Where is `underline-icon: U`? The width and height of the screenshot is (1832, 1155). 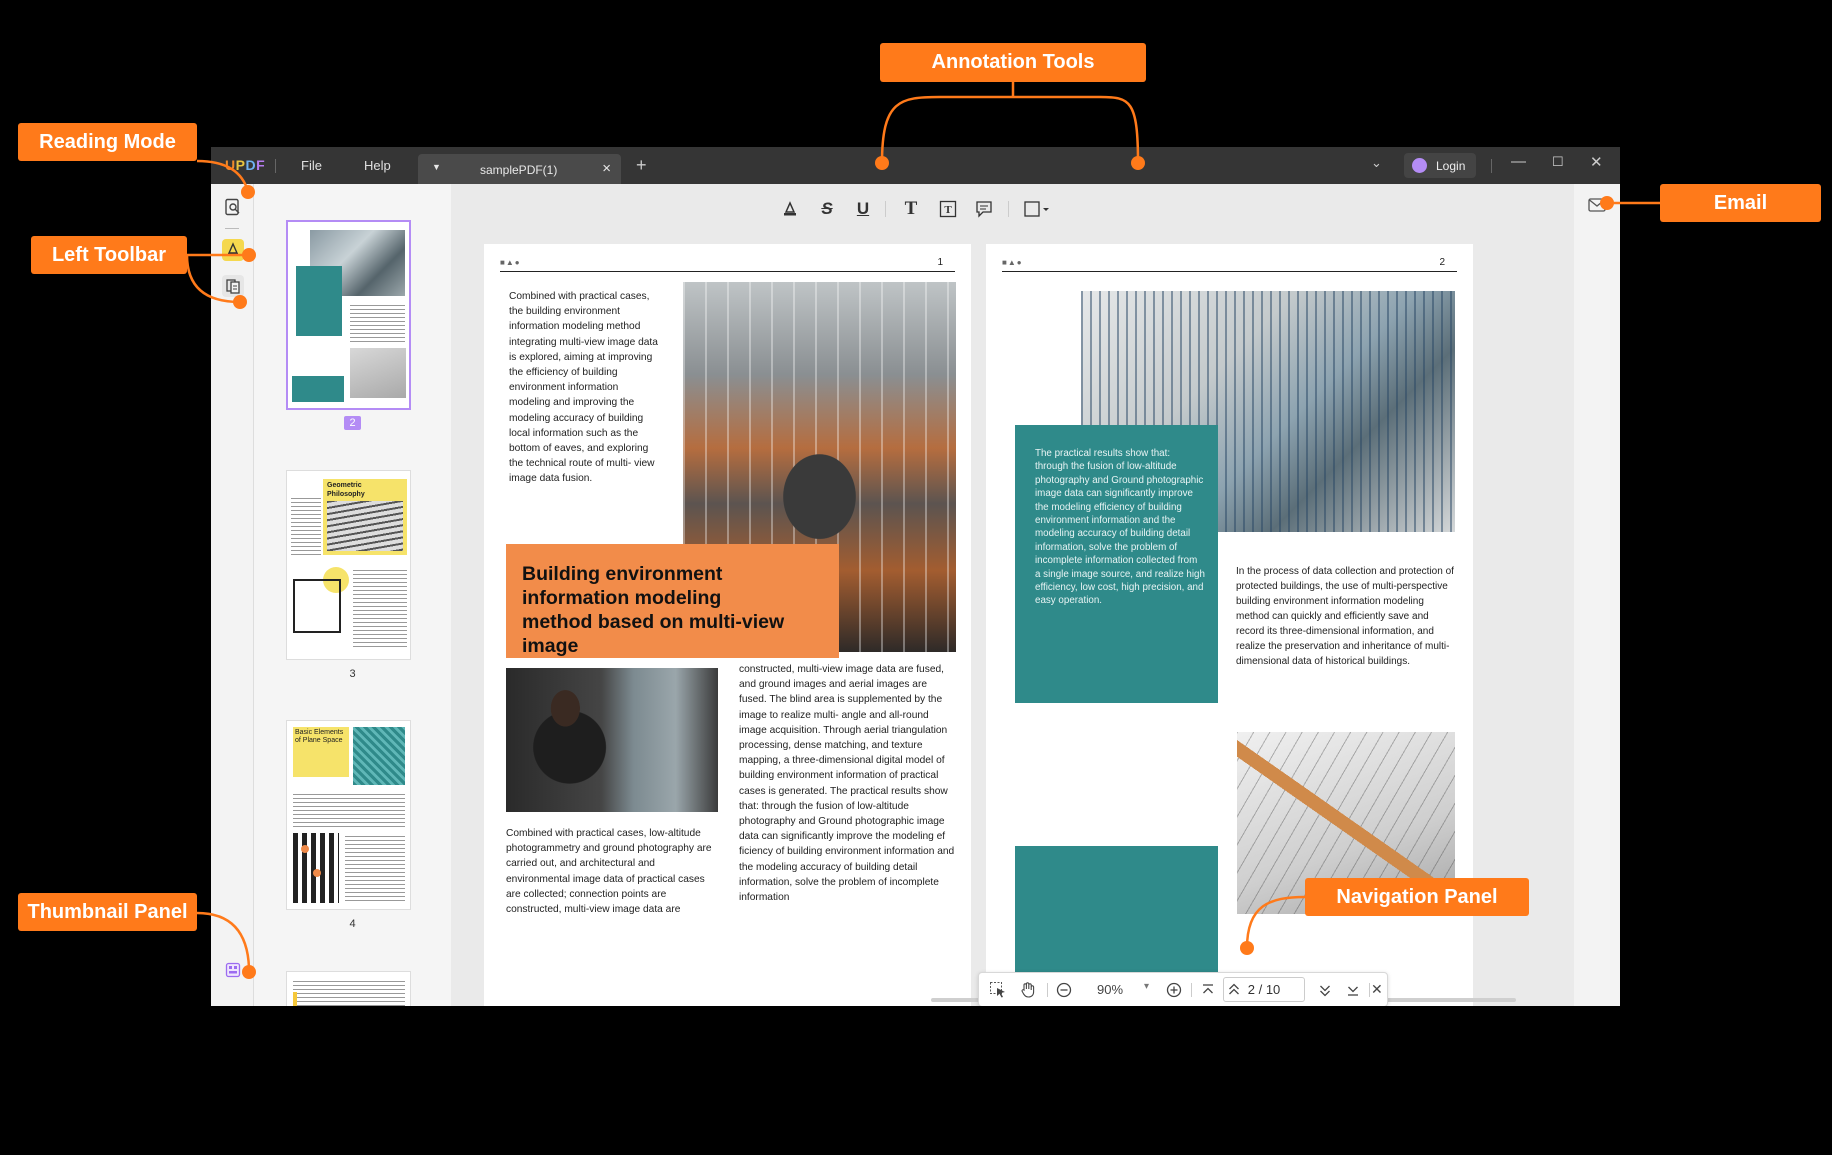
underline-icon: U is located at coordinates (863, 209).